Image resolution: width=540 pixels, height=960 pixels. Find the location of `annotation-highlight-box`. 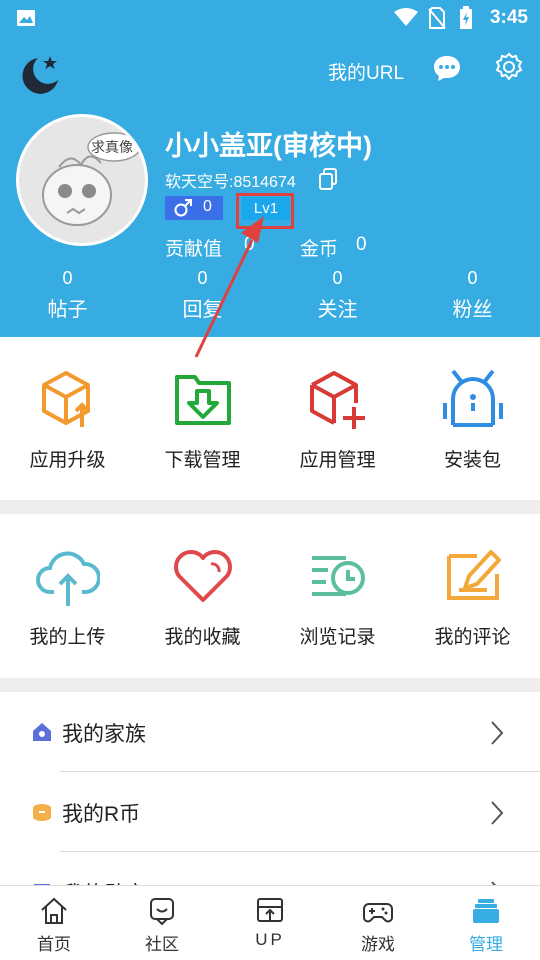

annotation-highlight-box is located at coordinates (265, 211).